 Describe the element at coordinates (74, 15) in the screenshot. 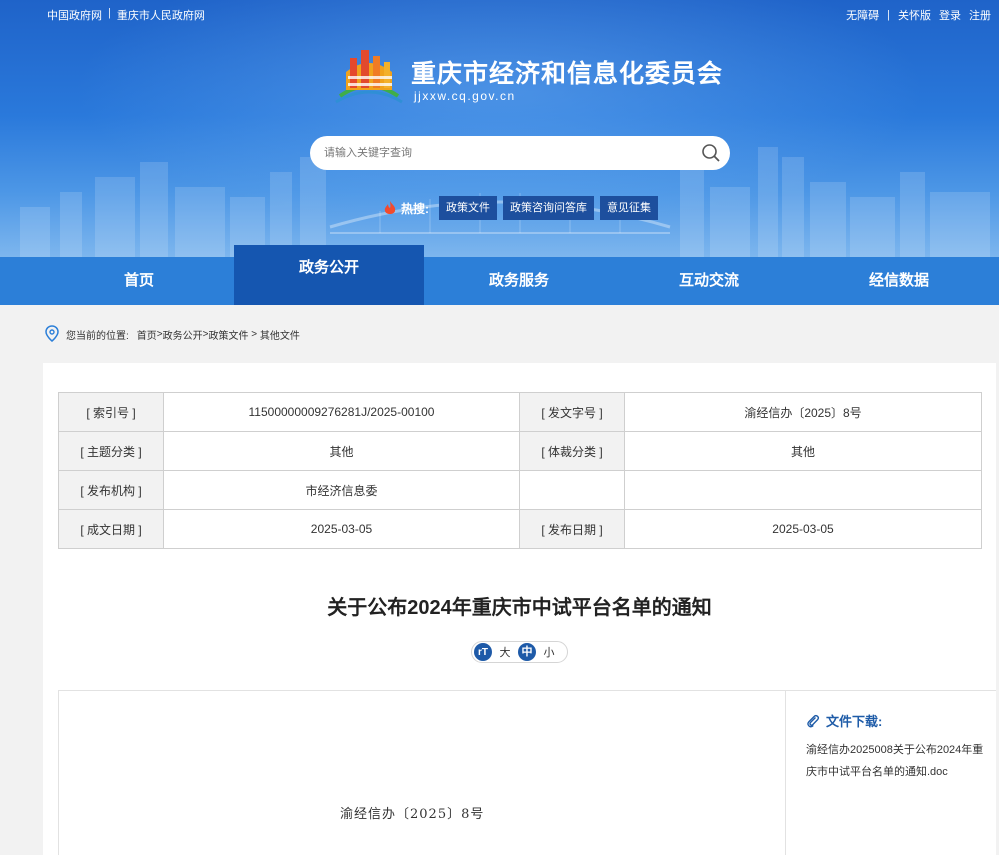

I see `link-gov-cn: 中国政府网` at that location.